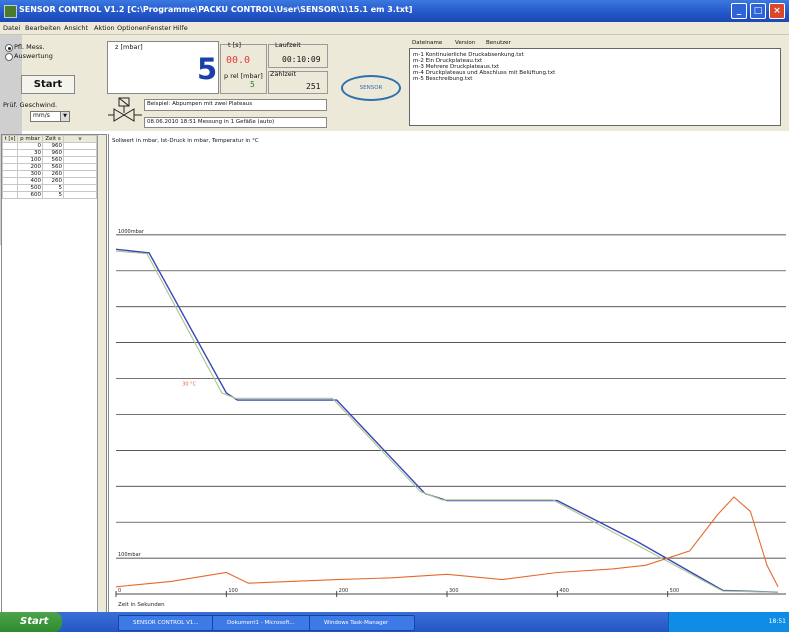 This screenshot has height=632, width=789. I want to click on system-tray: 18:51, so click(728, 622).